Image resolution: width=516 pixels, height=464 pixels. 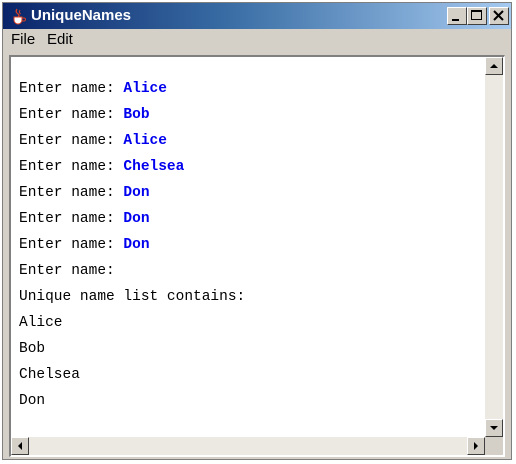 I want to click on horizontal-scrollbar, so click(x=248, y=446).